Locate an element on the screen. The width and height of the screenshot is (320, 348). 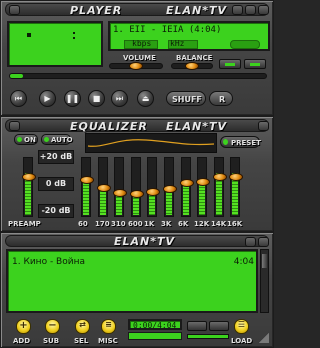
sel-button: ⇄ is located at coordinates (82, 326).